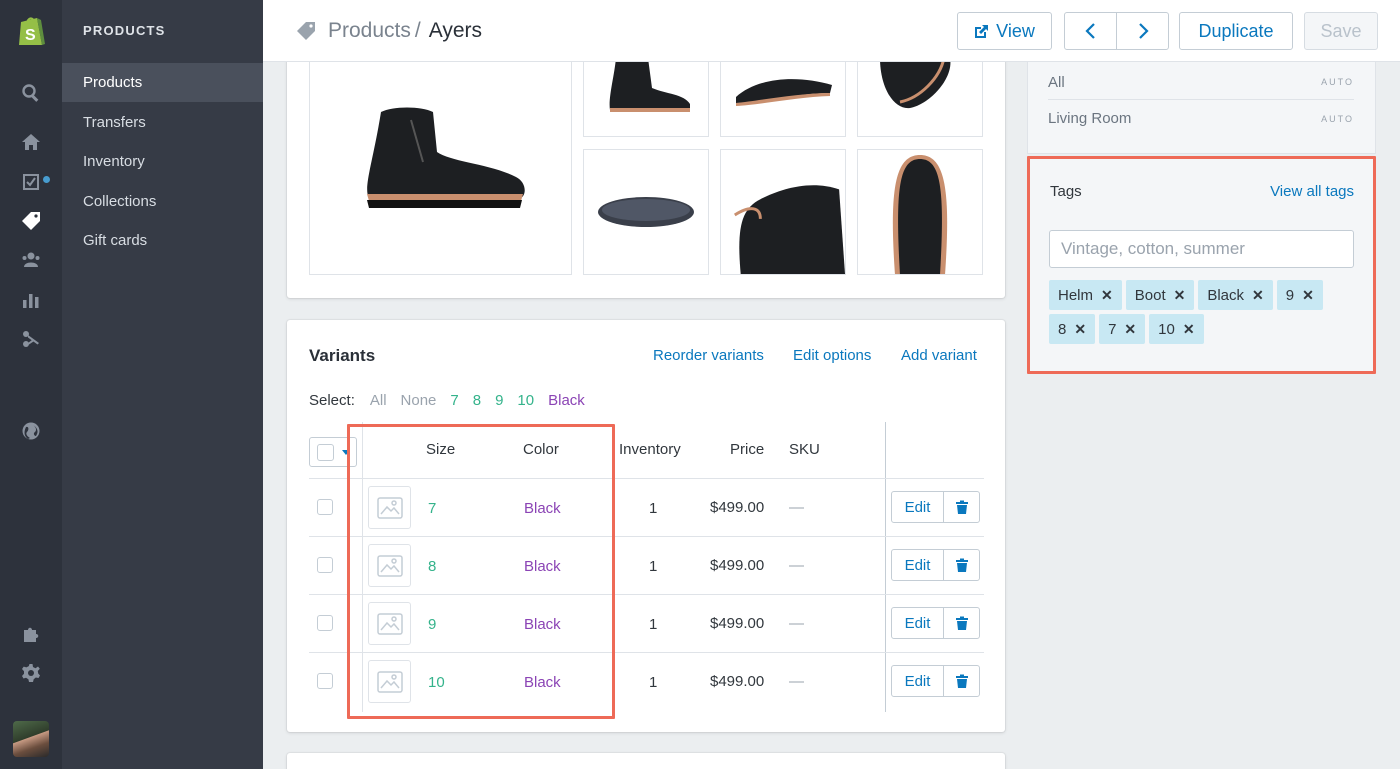 The width and height of the screenshot is (1400, 769). Describe the element at coordinates (477, 400) in the screenshot. I see `select-size-8-link: 8` at that location.